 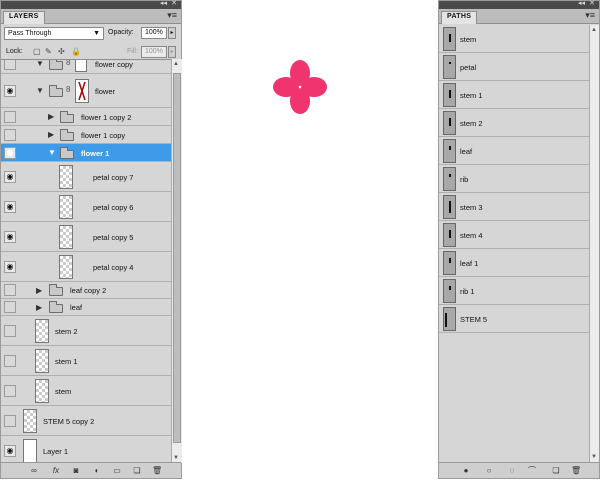 What do you see at coordinates (469, 263) in the screenshot?
I see `path-name: leaf 1` at bounding box center [469, 263].